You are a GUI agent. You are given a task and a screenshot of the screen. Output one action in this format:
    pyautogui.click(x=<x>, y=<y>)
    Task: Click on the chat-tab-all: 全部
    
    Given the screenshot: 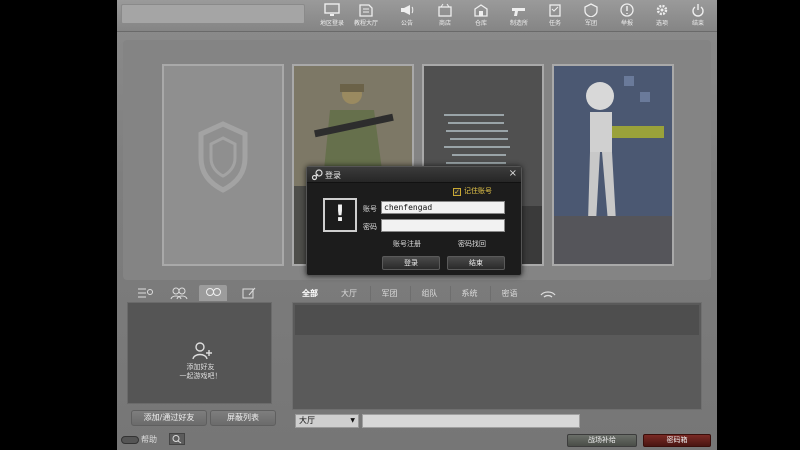 What is the action you would take?
    pyautogui.click(x=310, y=293)
    